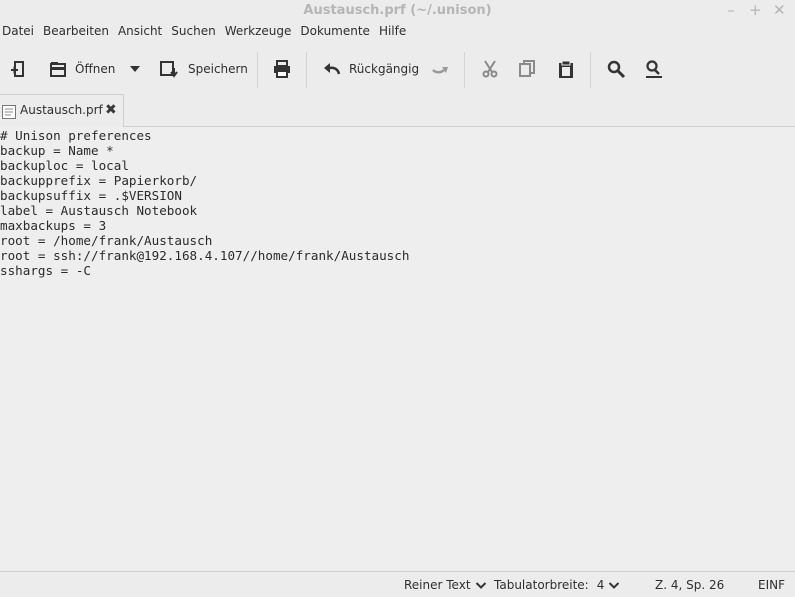  What do you see at coordinates (64, 165) in the screenshot?
I see `editor-line: backuploc = local` at bounding box center [64, 165].